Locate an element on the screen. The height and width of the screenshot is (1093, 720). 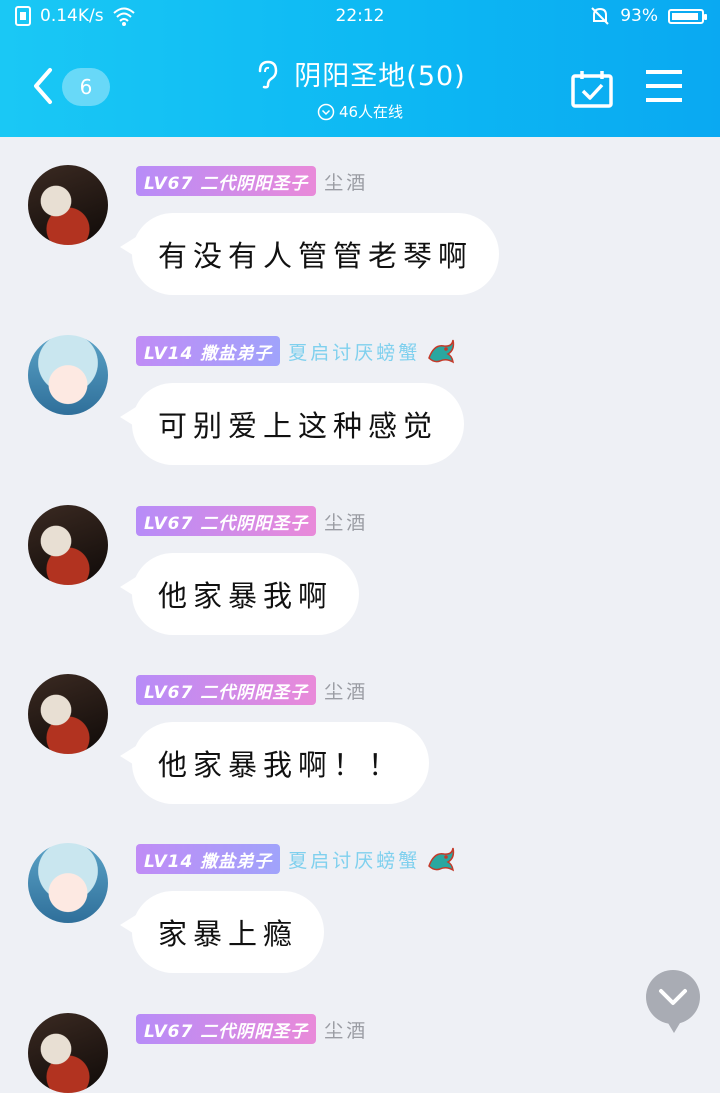
battery-fill is located at coordinates (685, 16).